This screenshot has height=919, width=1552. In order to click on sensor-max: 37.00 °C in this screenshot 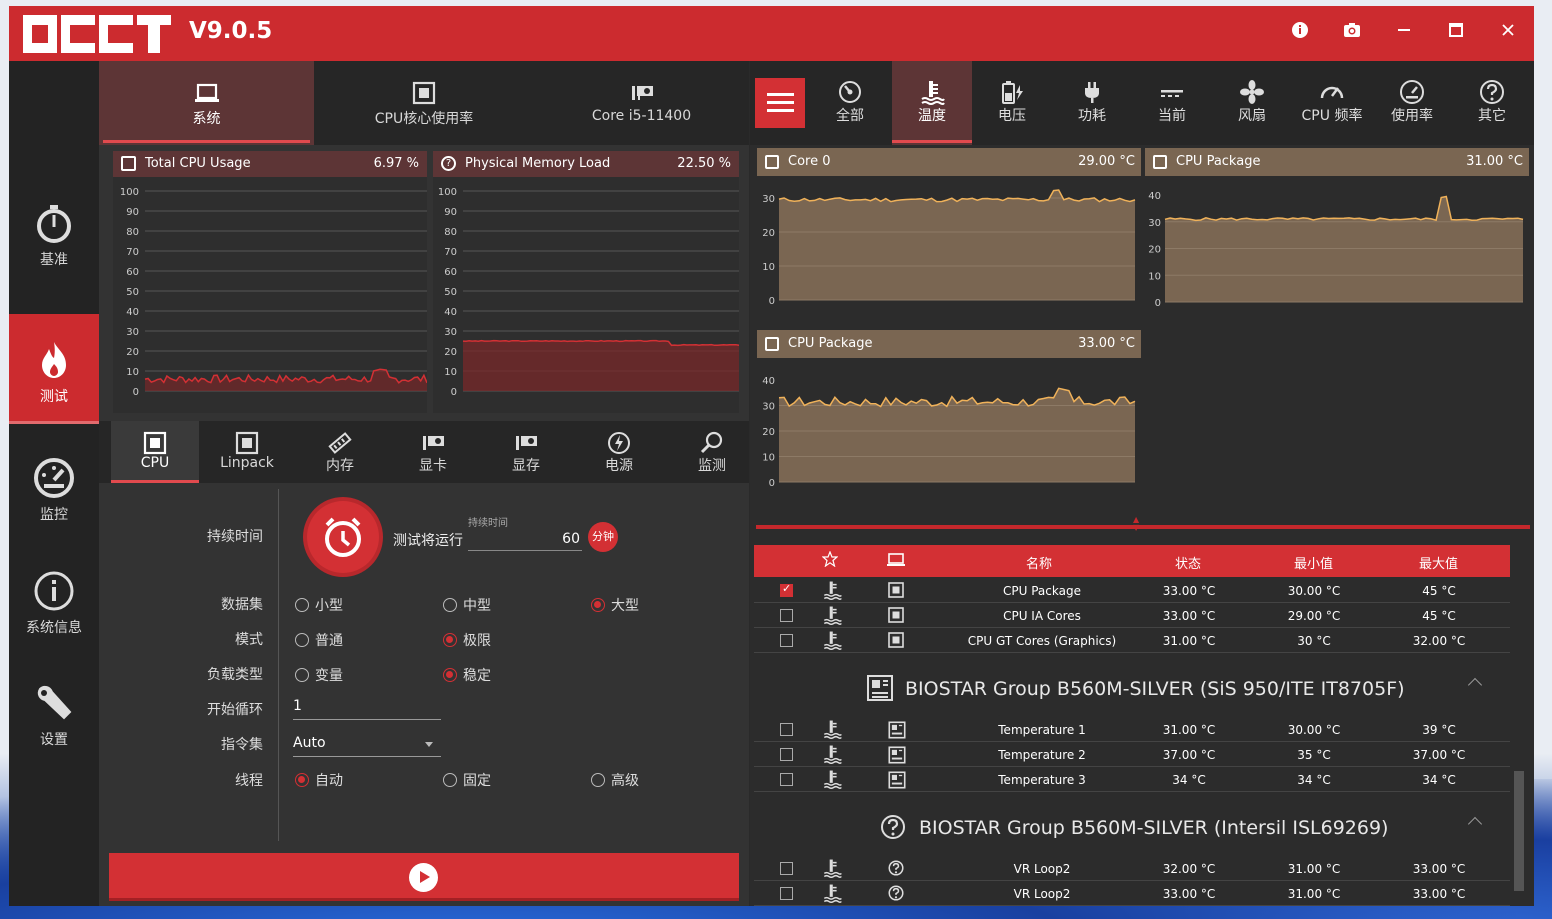, I will do `click(1439, 755)`.